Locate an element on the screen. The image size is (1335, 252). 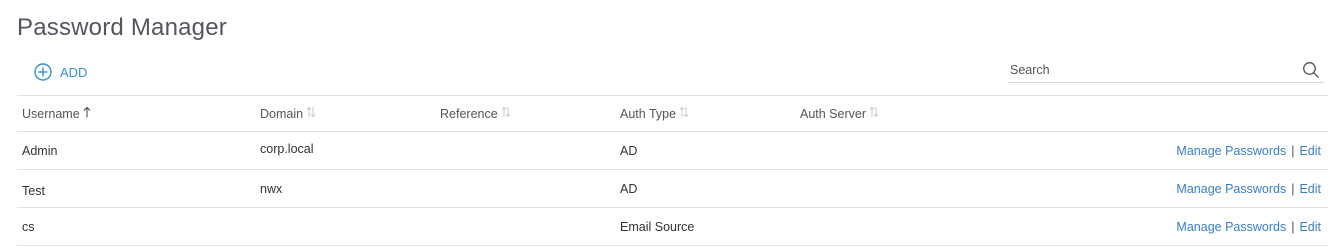
add-button-label: ADD is located at coordinates (74, 72).